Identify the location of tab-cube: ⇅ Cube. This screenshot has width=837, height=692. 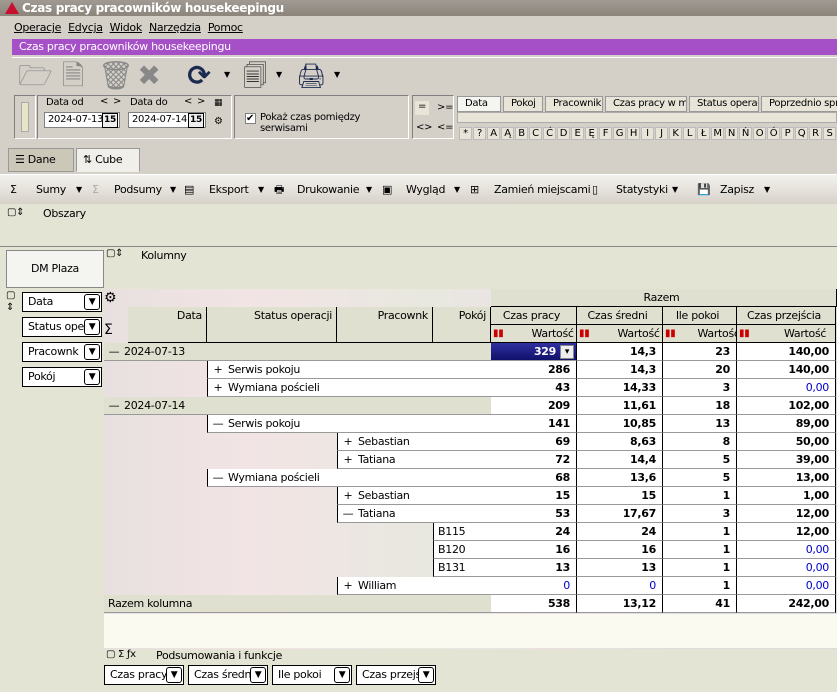
(108, 160).